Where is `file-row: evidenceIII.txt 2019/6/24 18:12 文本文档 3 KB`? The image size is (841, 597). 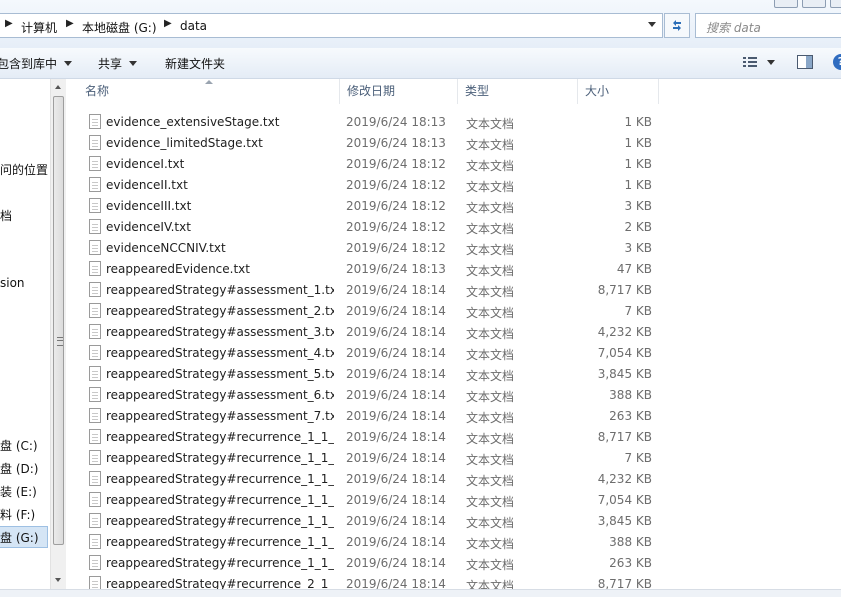
file-row: evidenceIII.txt 2019/6/24 18:12 文本文档 3 KB is located at coordinates (378, 206).